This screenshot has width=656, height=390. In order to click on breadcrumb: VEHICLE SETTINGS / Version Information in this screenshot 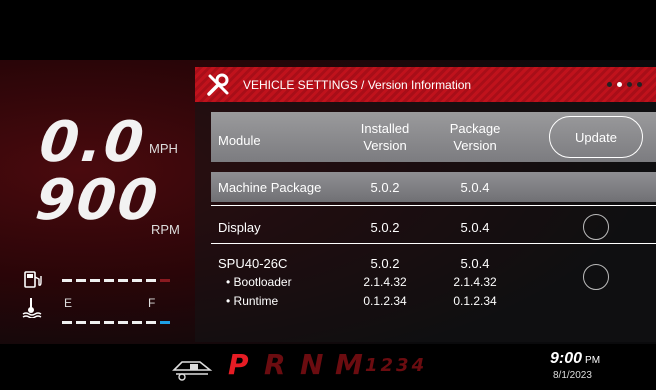, I will do `click(357, 85)`.